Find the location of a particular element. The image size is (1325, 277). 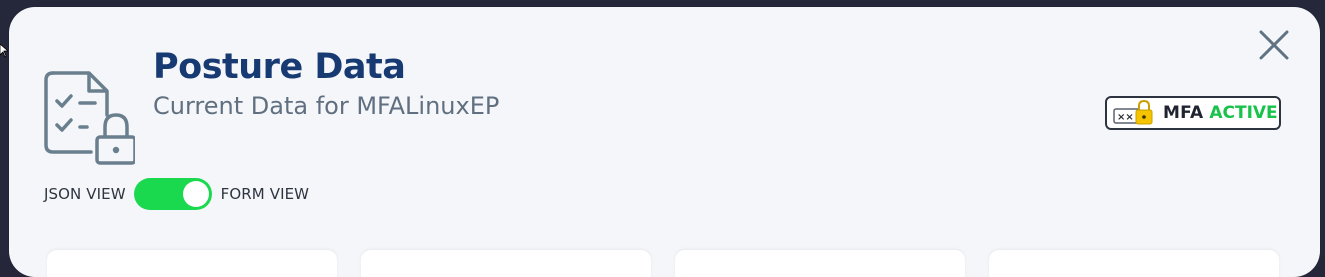

posture-cards-row is located at coordinates (664, 263).